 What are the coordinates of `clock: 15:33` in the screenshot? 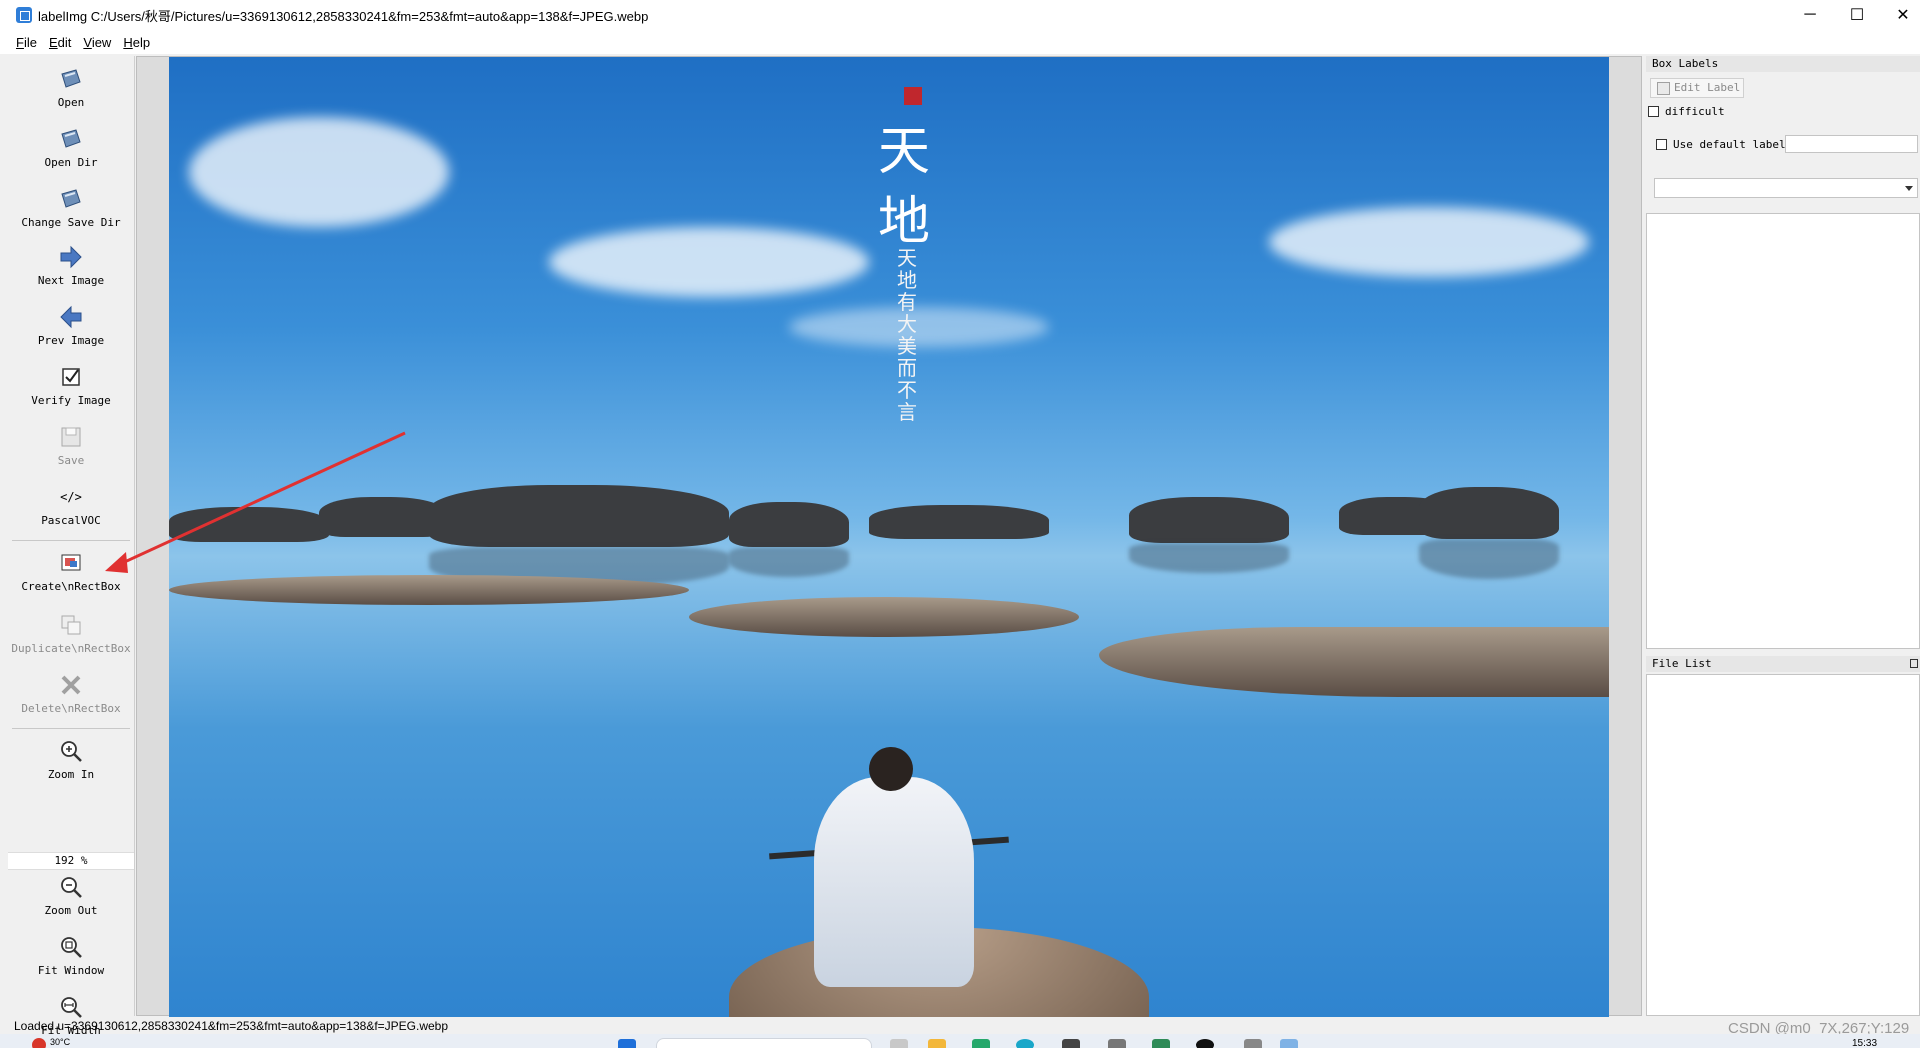 It's located at (1865, 1043).